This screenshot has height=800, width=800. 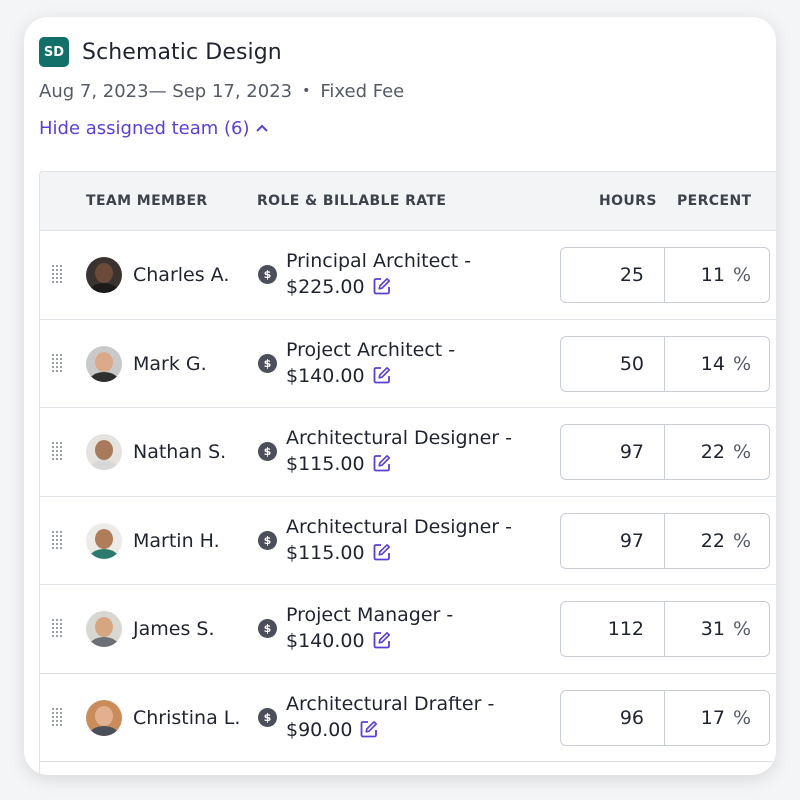 I want to click on hide-team-label: Hide assigned team (6), so click(x=144, y=128).